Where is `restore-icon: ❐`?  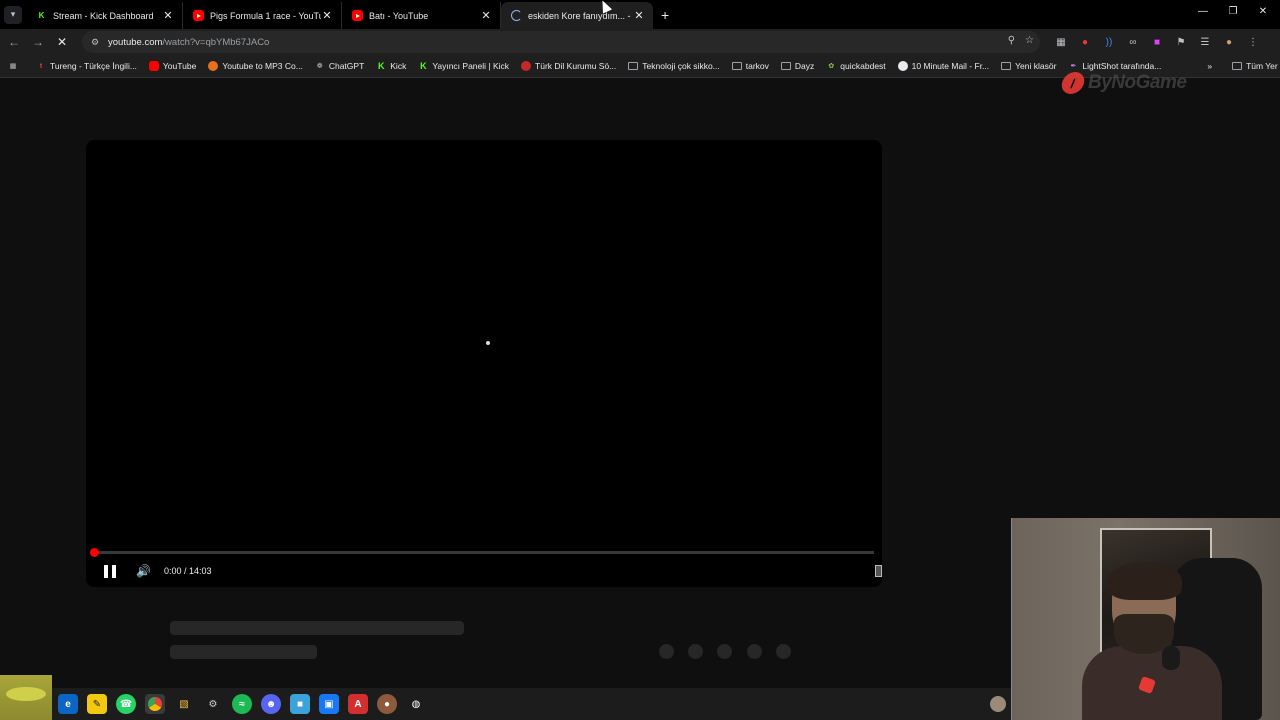
restore-icon: ❐ is located at coordinates (1233, 11).